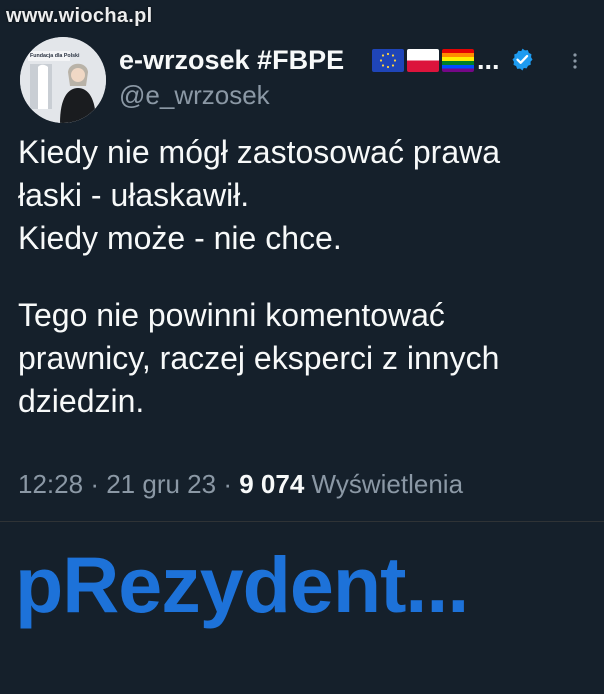 This screenshot has width=604, height=694. What do you see at coordinates (231, 315) in the screenshot?
I see `tweet-text-line: Tego nie powinni komentować` at bounding box center [231, 315].